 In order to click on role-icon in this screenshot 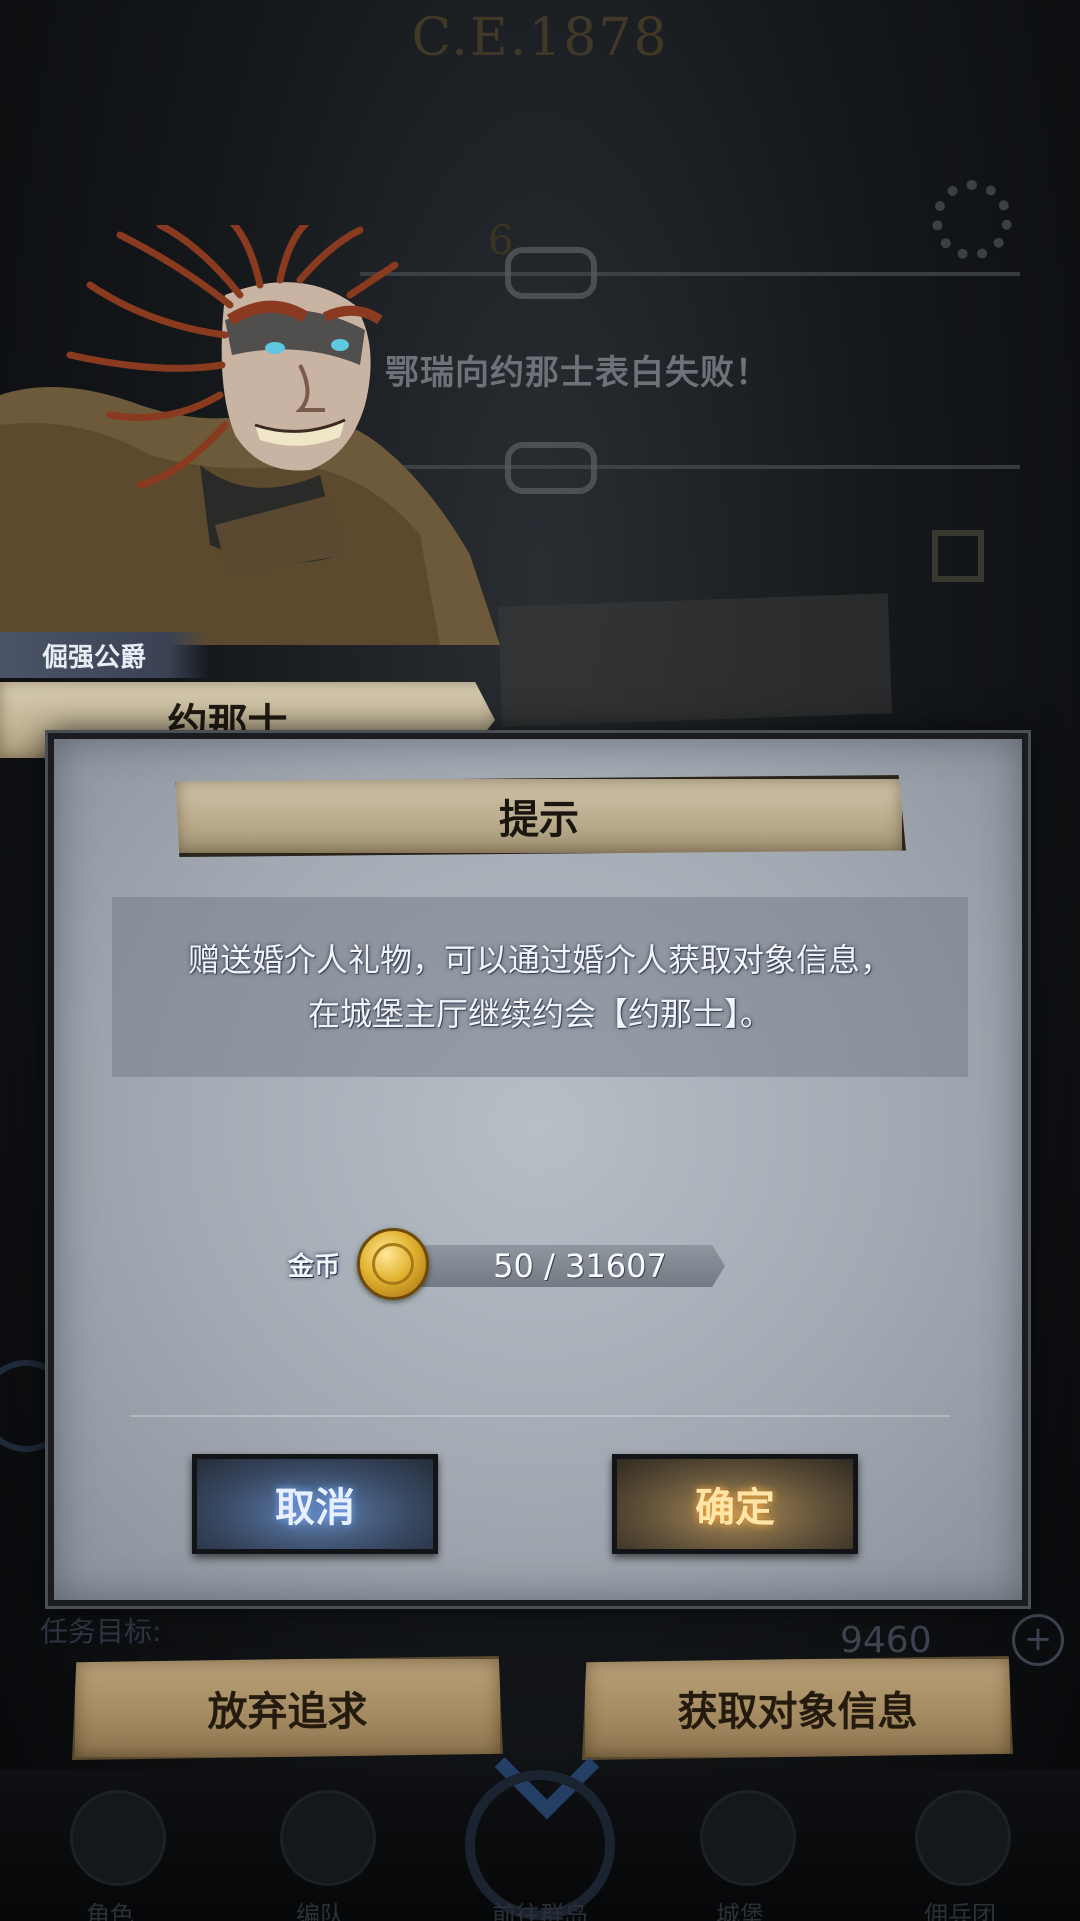, I will do `click(118, 1838)`.